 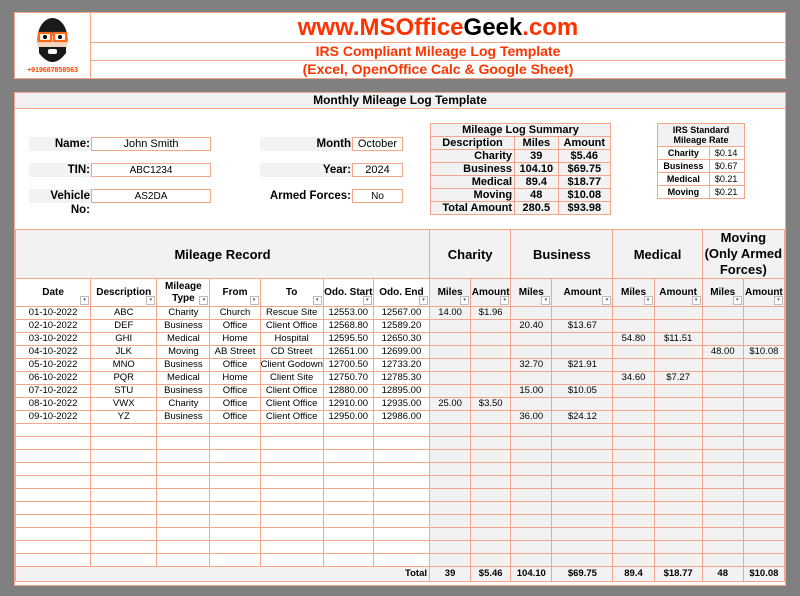 What do you see at coordinates (450, 404) in the screenshot?
I see `table-cell: 25.00` at bounding box center [450, 404].